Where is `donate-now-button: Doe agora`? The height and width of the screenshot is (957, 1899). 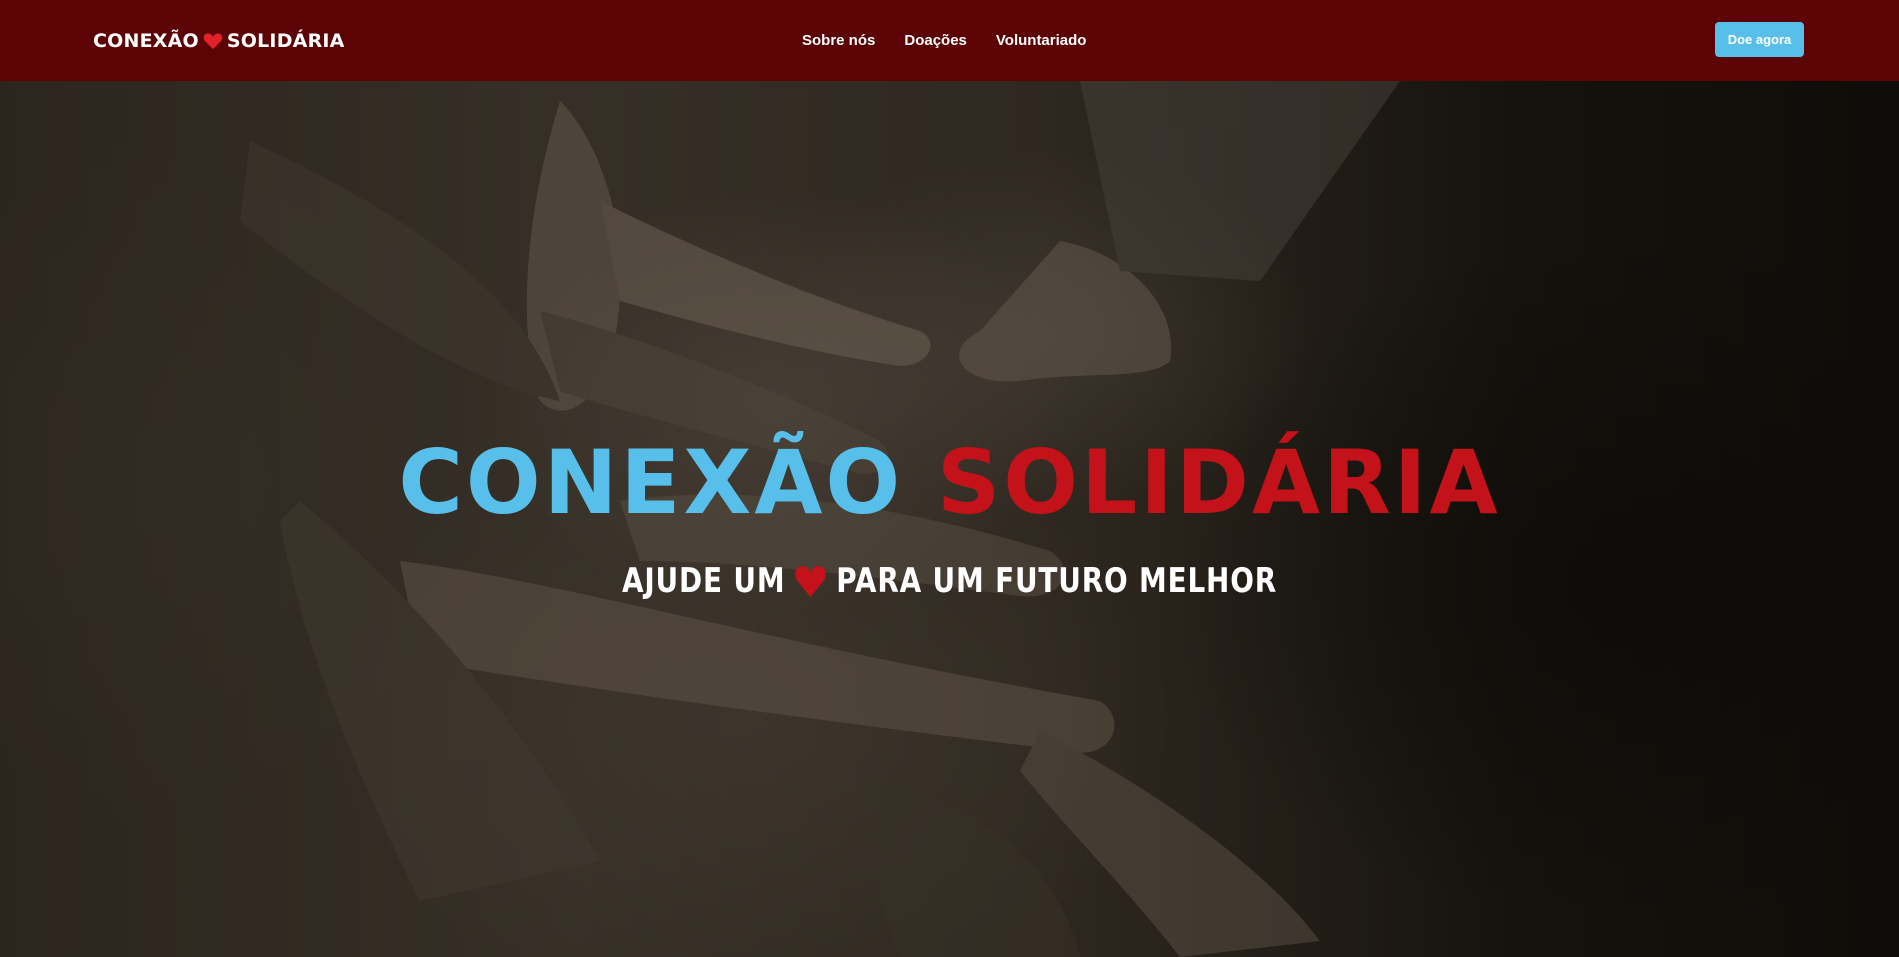
donate-now-button: Doe agora is located at coordinates (1759, 39).